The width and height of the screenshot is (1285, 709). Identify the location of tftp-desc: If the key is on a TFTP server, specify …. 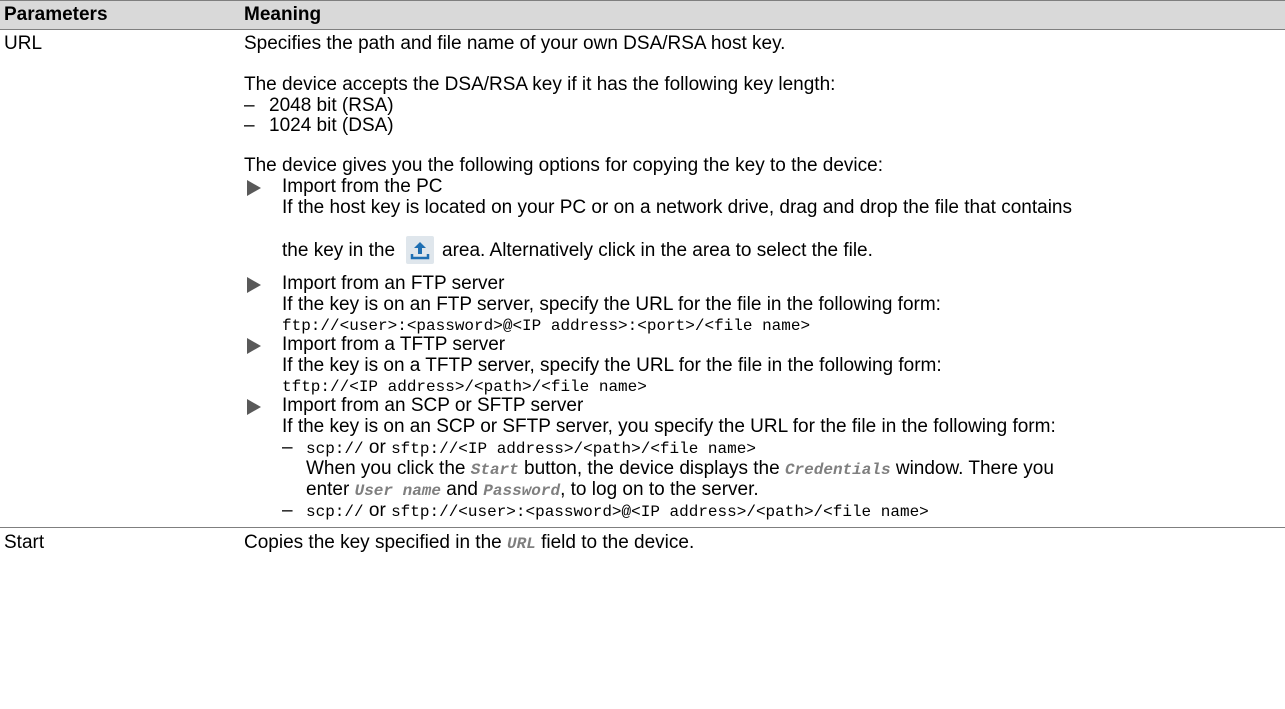
(612, 365).